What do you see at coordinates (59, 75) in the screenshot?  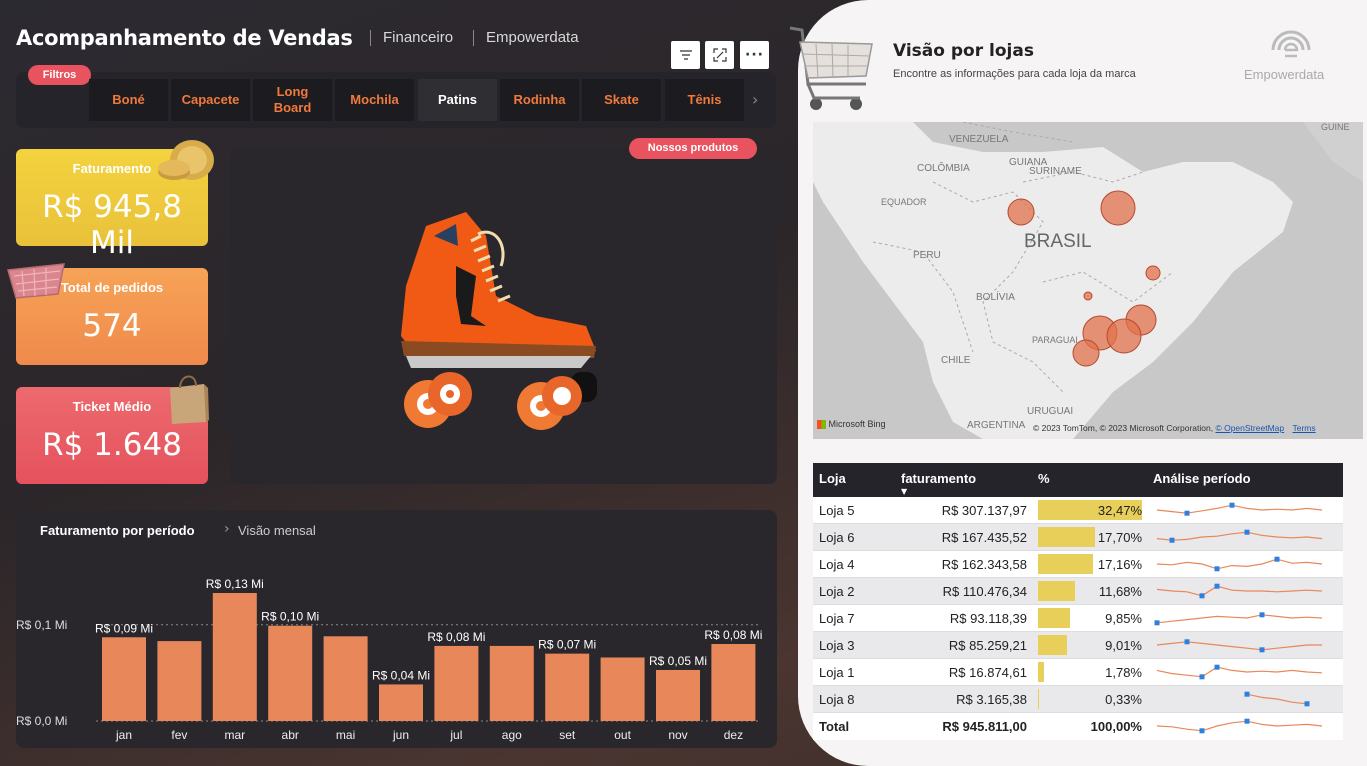 I see `filters-badge: Filtros` at bounding box center [59, 75].